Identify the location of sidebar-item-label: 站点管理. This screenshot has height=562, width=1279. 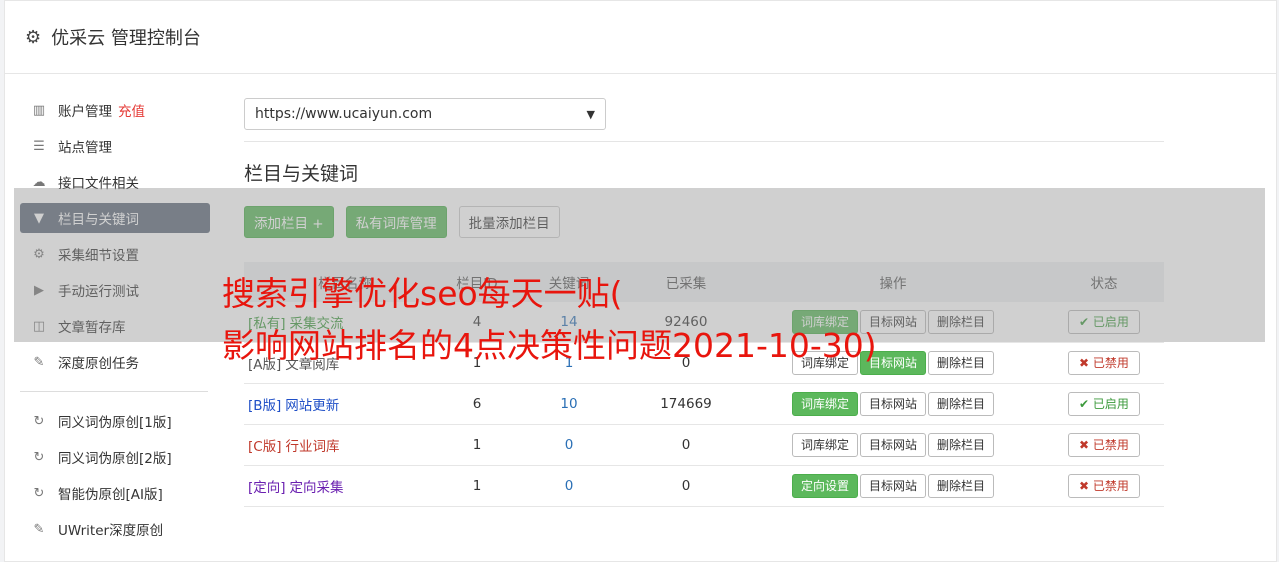
(85, 148).